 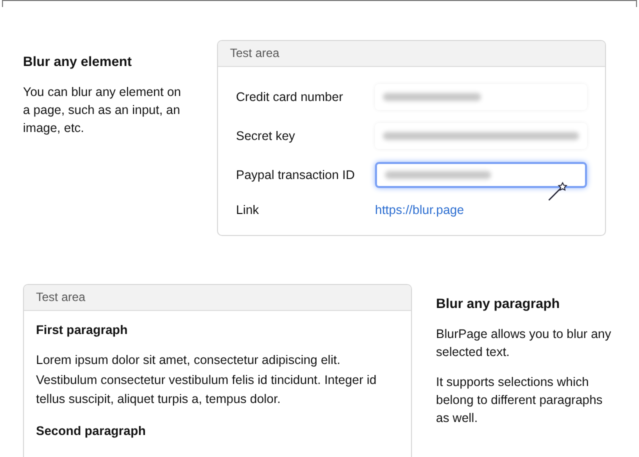 What do you see at coordinates (524, 343) in the screenshot?
I see `description: BlurPage allows you to blur any selected text.` at bounding box center [524, 343].